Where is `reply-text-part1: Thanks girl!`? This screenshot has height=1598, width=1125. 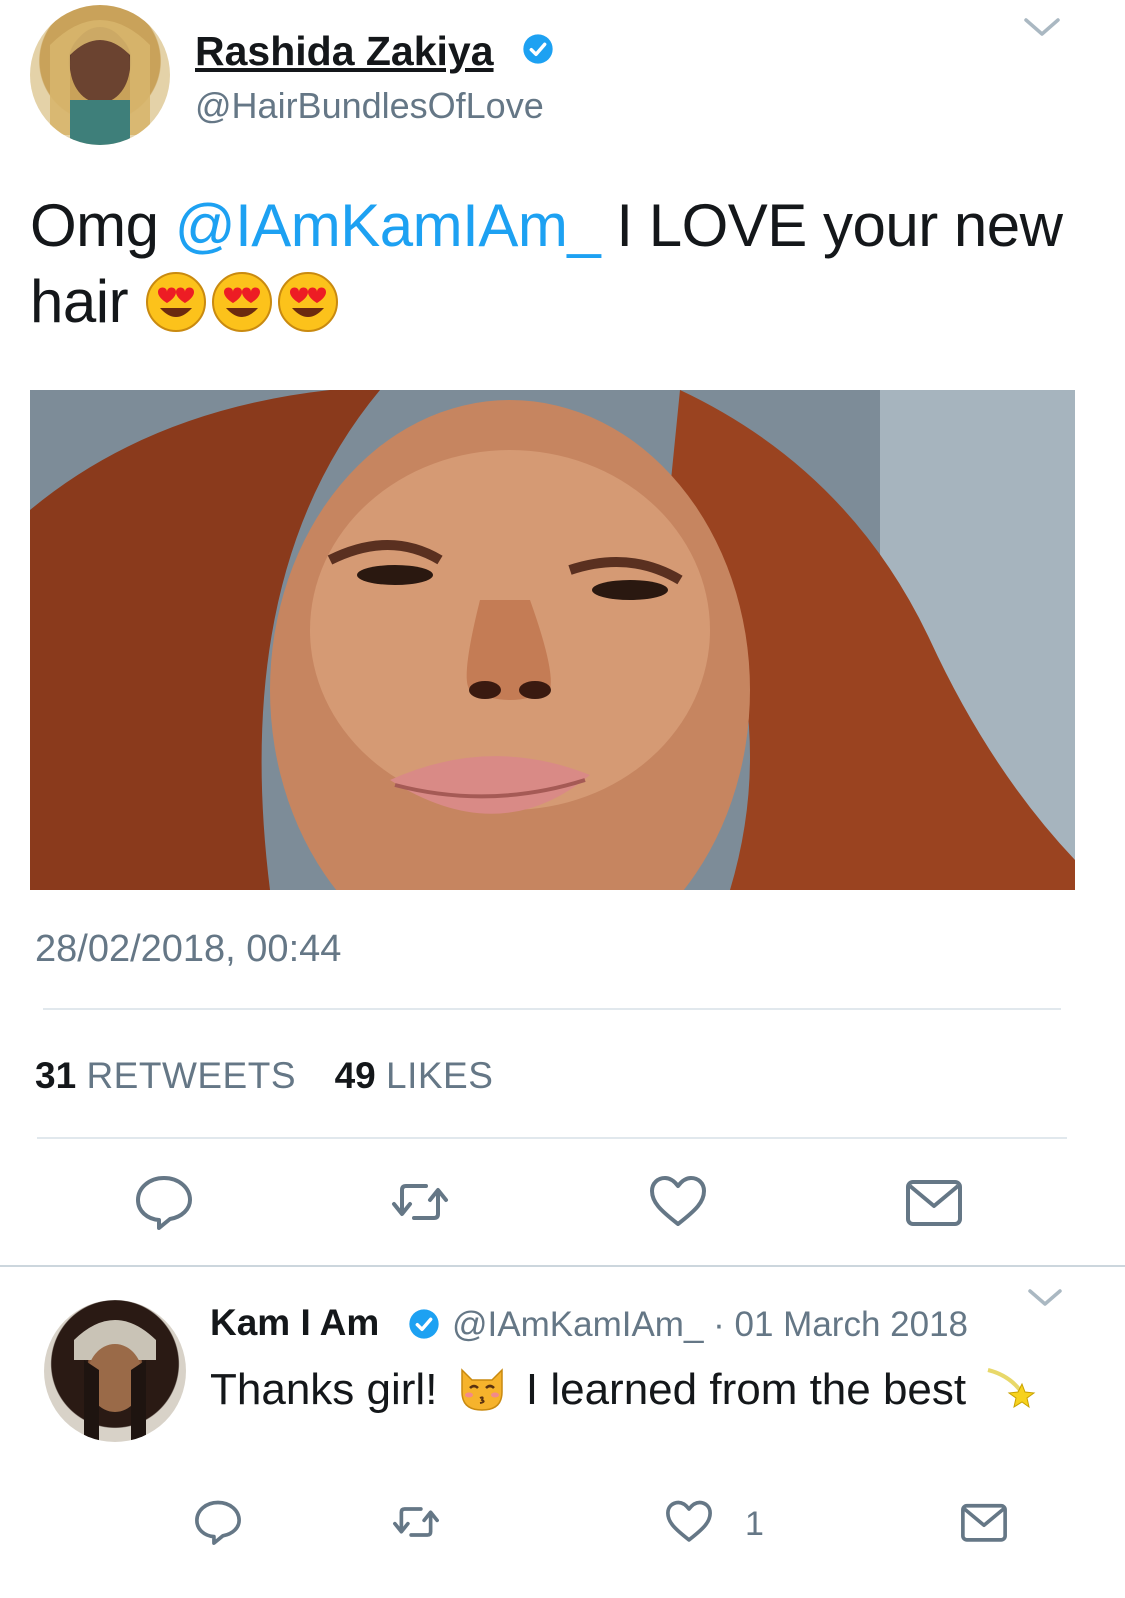
reply-text-part1: Thanks girl! is located at coordinates (324, 1389).